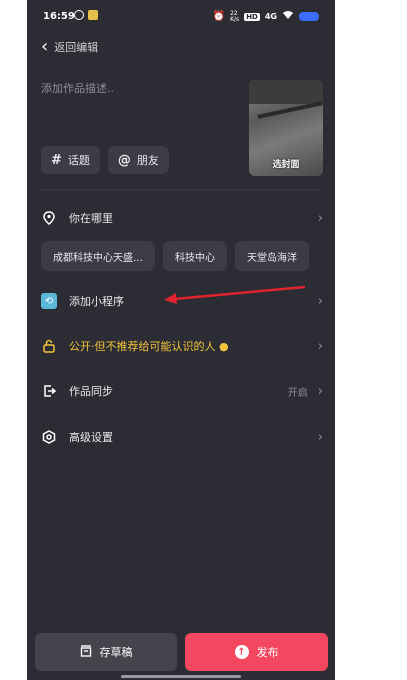 The width and height of the screenshot is (407, 680). I want to click on network-speed: 22 K/s, so click(235, 16).